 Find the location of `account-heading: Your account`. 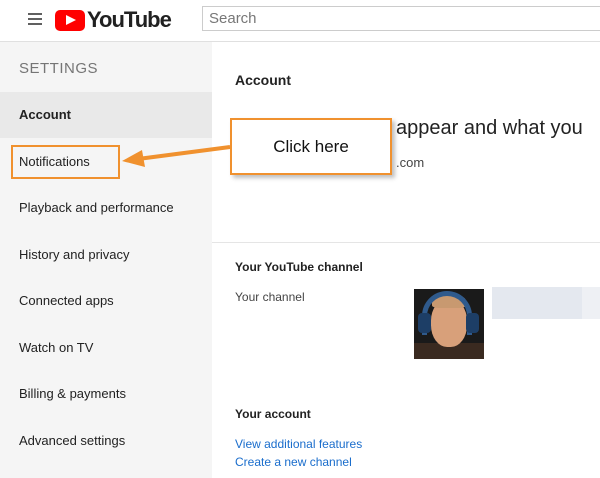

account-heading: Your account is located at coordinates (273, 414).